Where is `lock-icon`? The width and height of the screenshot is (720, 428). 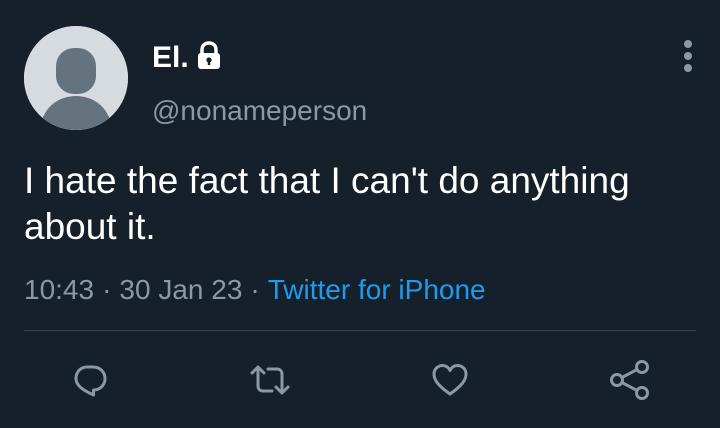
lock-icon is located at coordinates (209, 55).